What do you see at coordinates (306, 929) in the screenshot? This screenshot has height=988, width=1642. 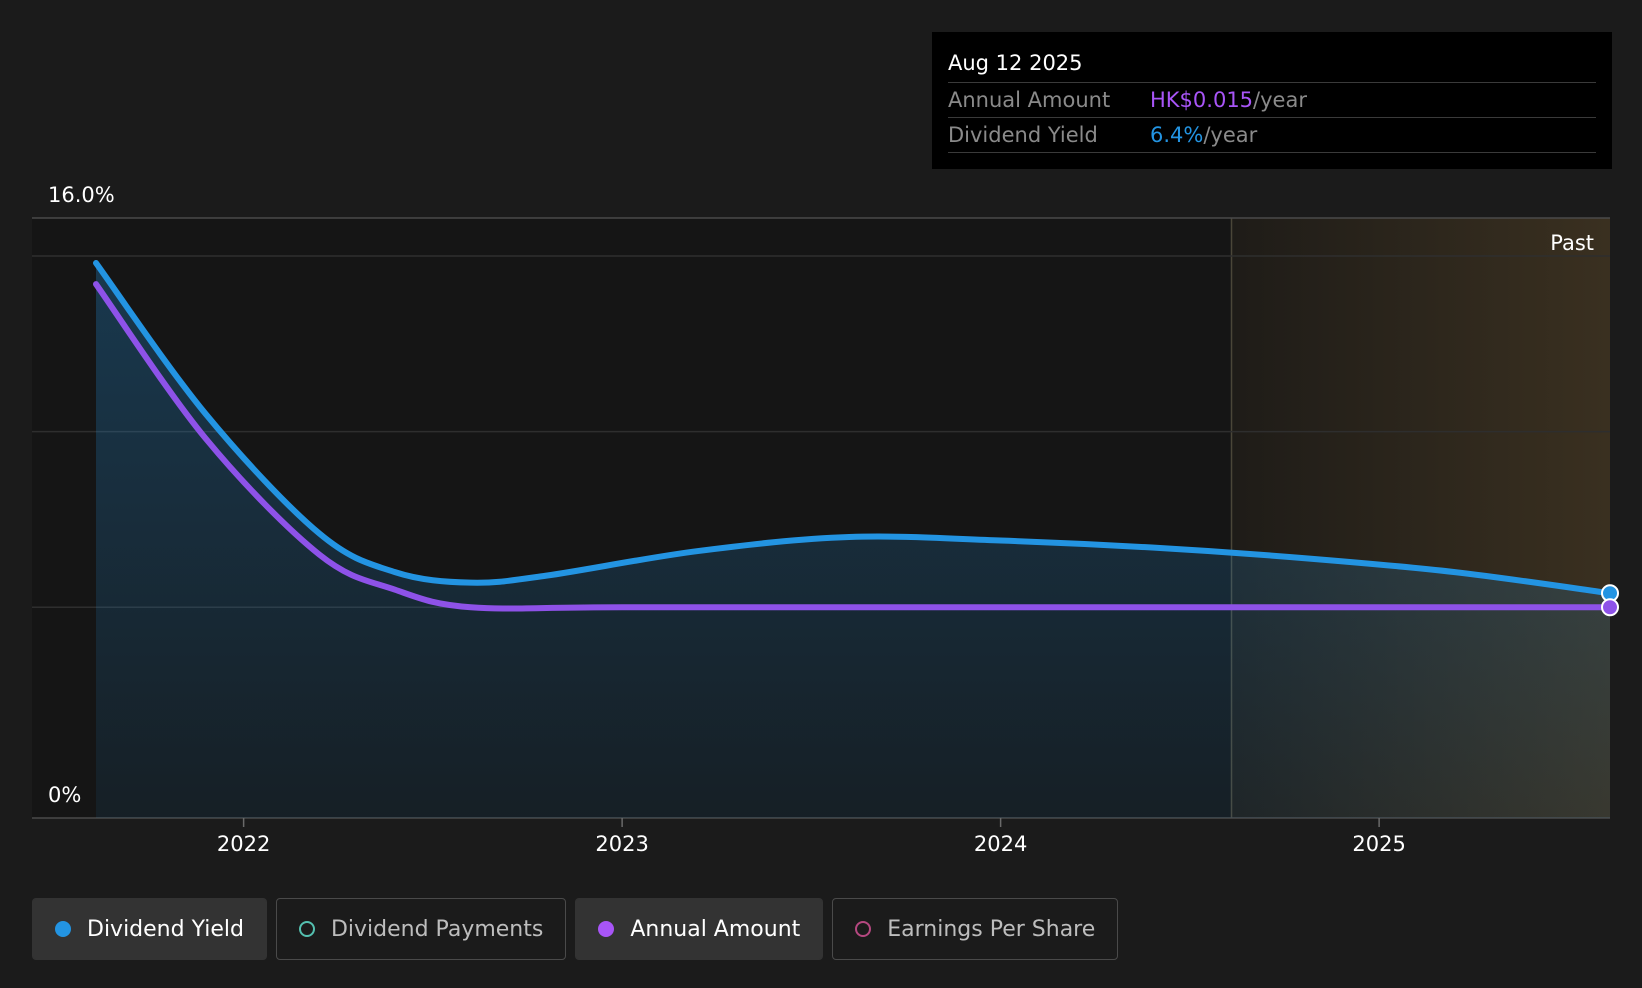 I see `dividend-payments-ring-icon` at bounding box center [306, 929].